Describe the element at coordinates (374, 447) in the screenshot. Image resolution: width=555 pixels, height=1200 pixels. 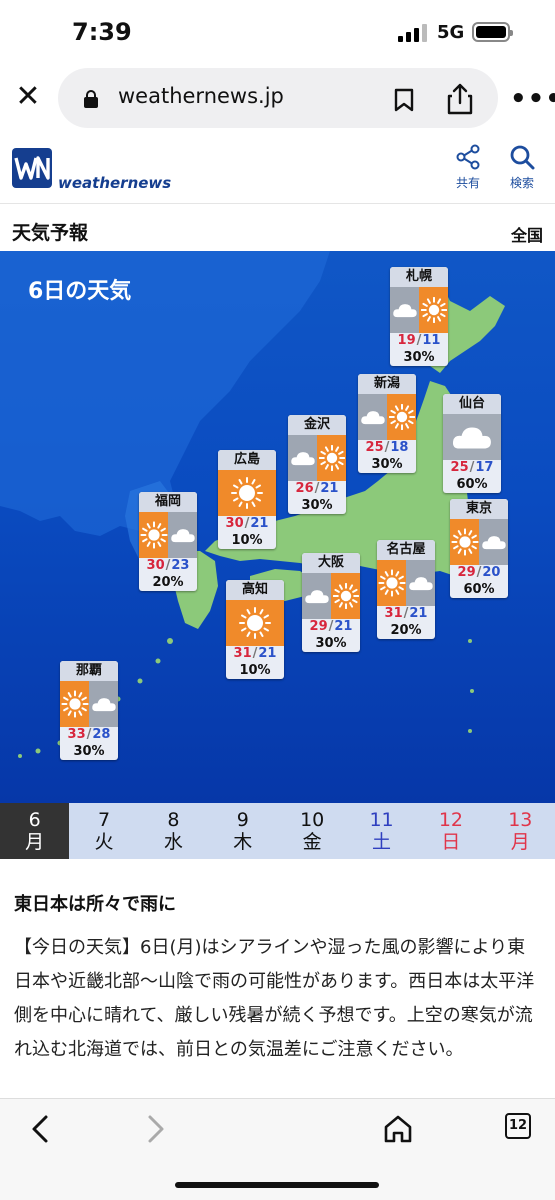
I see `temp-high: 25` at that location.